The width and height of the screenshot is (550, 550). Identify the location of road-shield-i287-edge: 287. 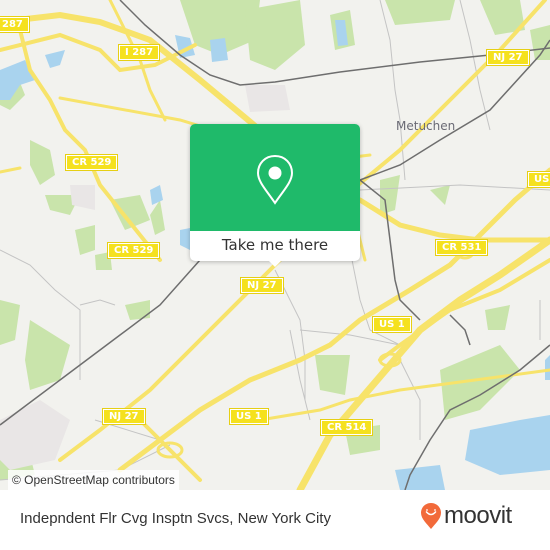
(14, 24).